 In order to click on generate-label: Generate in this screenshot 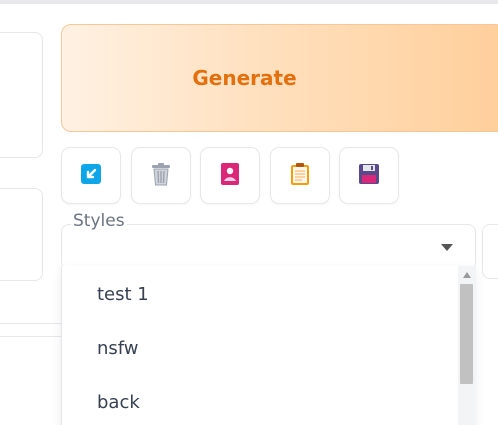, I will do `click(244, 78)`.